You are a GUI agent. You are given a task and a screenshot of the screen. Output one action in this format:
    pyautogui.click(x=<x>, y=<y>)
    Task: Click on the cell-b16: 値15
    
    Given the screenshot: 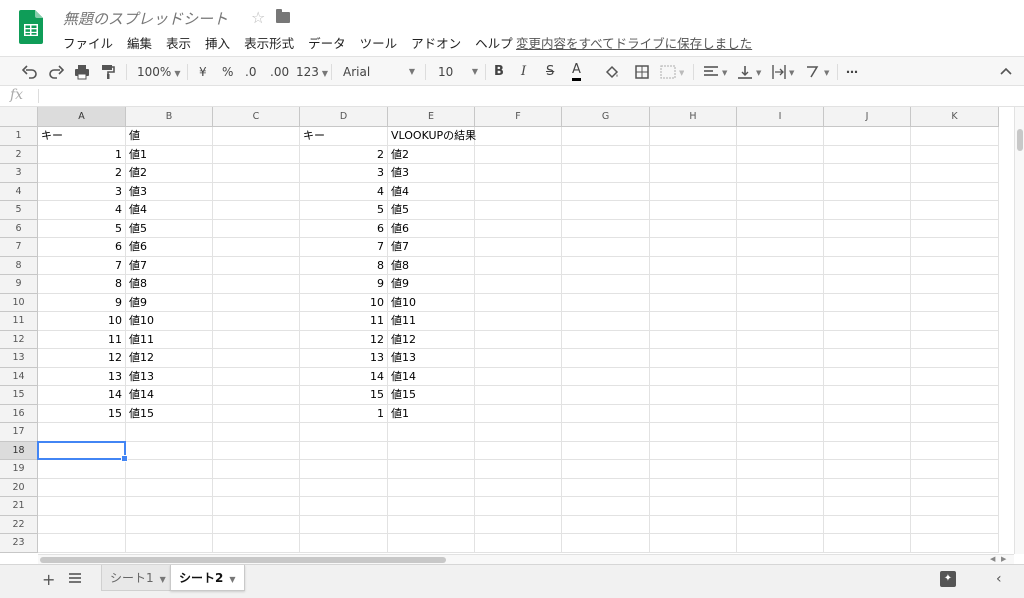 What is the action you would take?
    pyautogui.click(x=169, y=413)
    